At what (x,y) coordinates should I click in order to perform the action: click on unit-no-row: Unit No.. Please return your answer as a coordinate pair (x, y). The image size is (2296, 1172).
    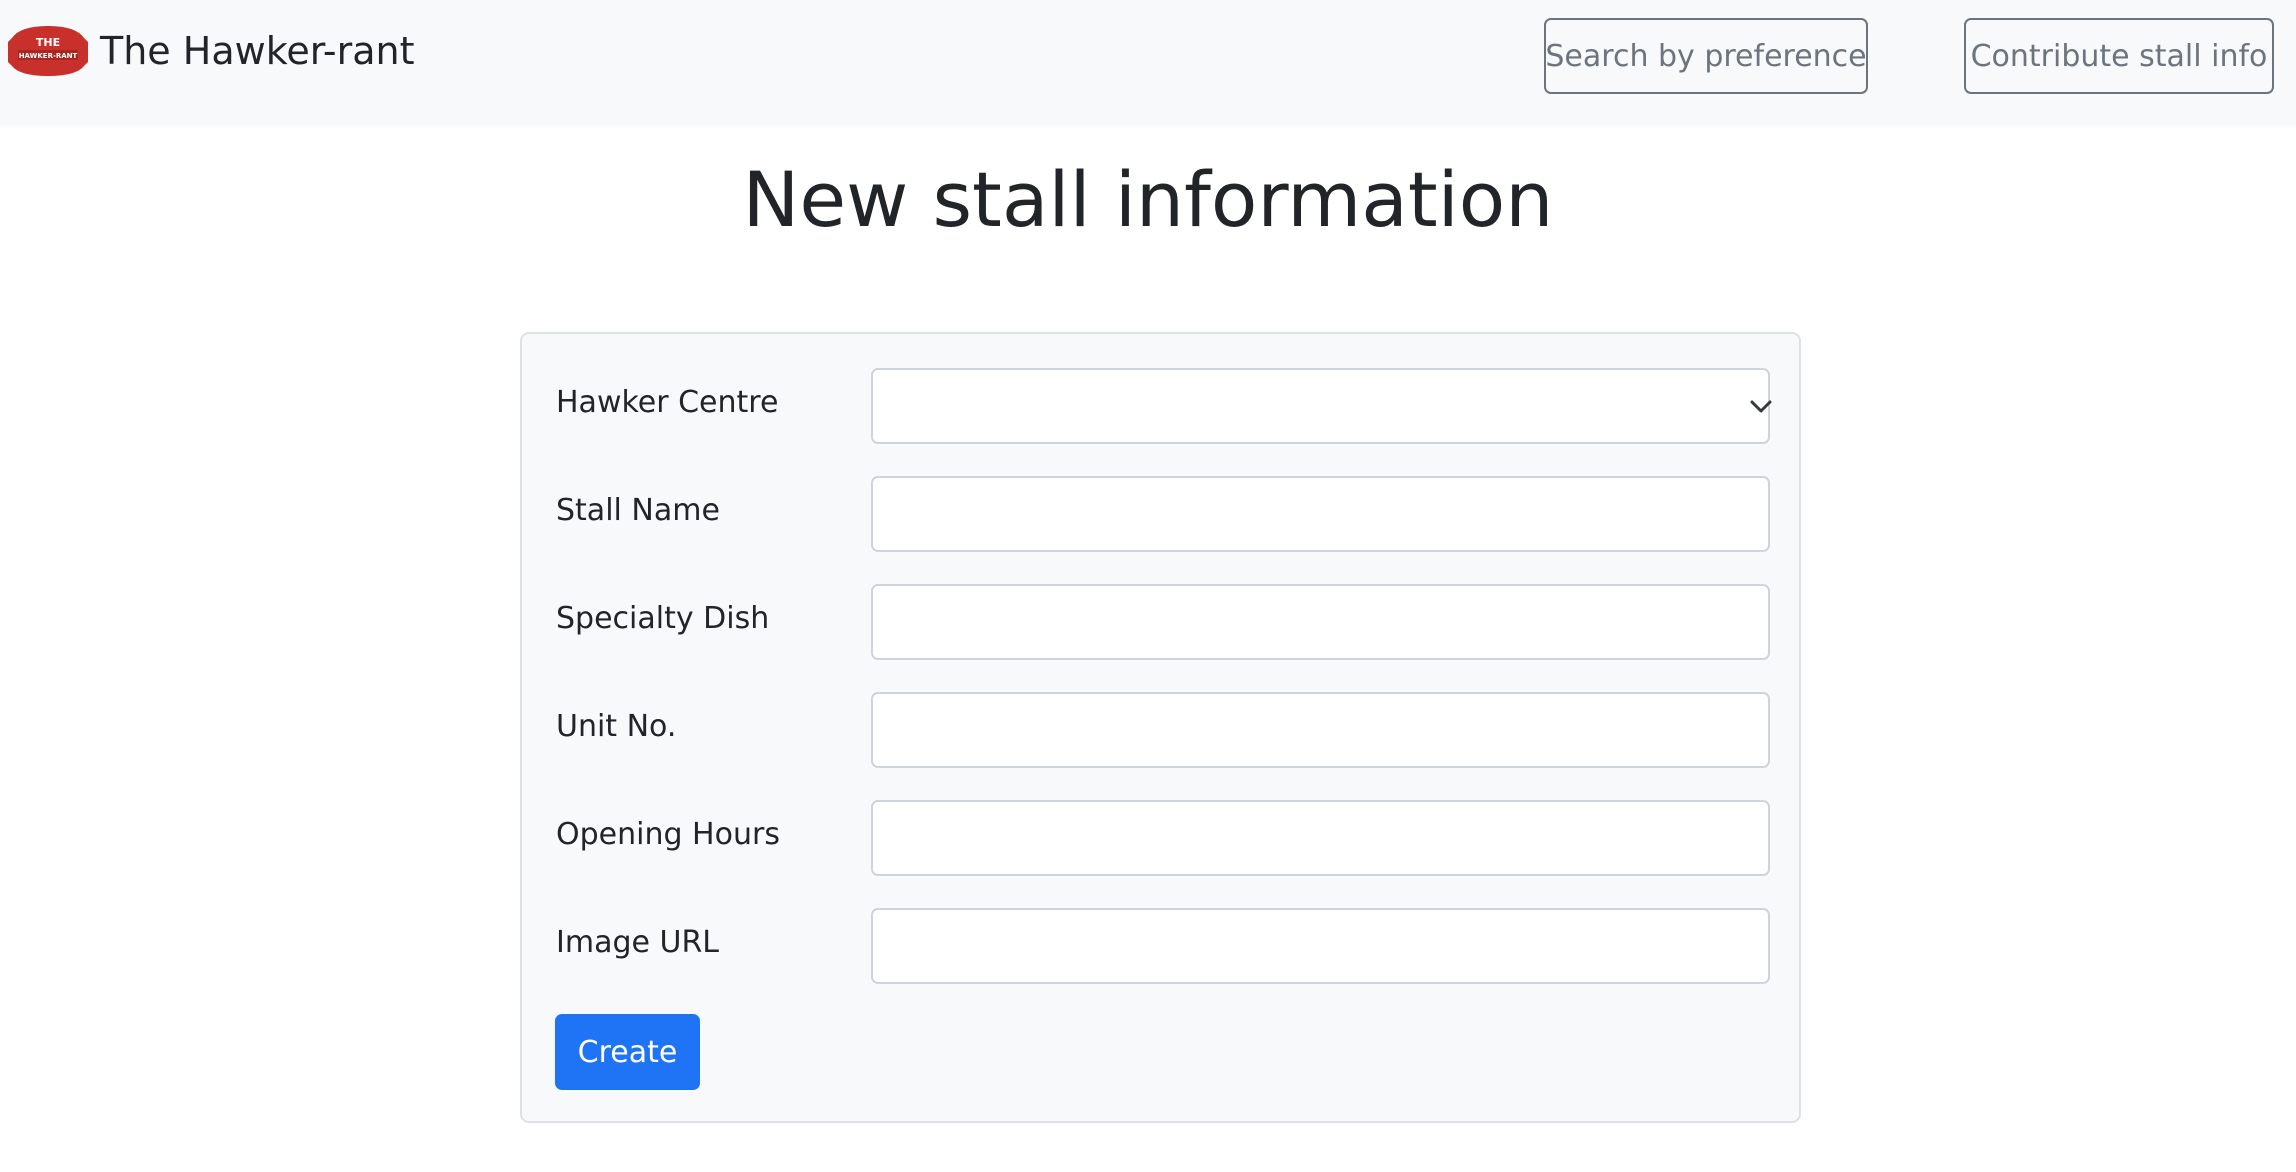
    Looking at the image, I should click on (1160, 730).